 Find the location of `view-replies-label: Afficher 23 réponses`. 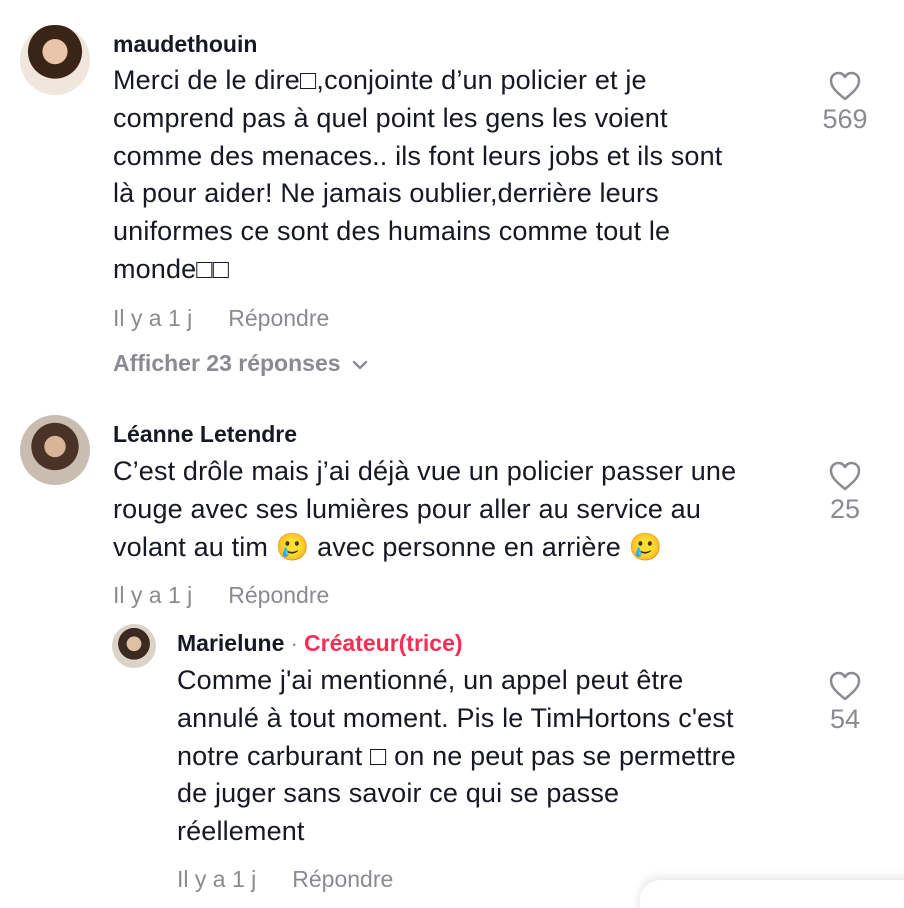

view-replies-label: Afficher 23 réponses is located at coordinates (227, 363).